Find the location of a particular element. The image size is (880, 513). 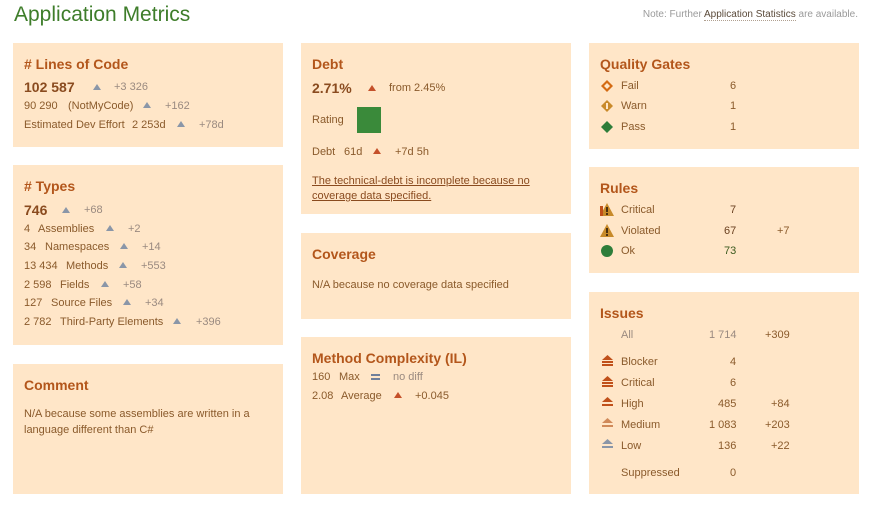

rules-card: Rules Critical 7 Violated 67 +7 Ok 73 is located at coordinates (724, 220).